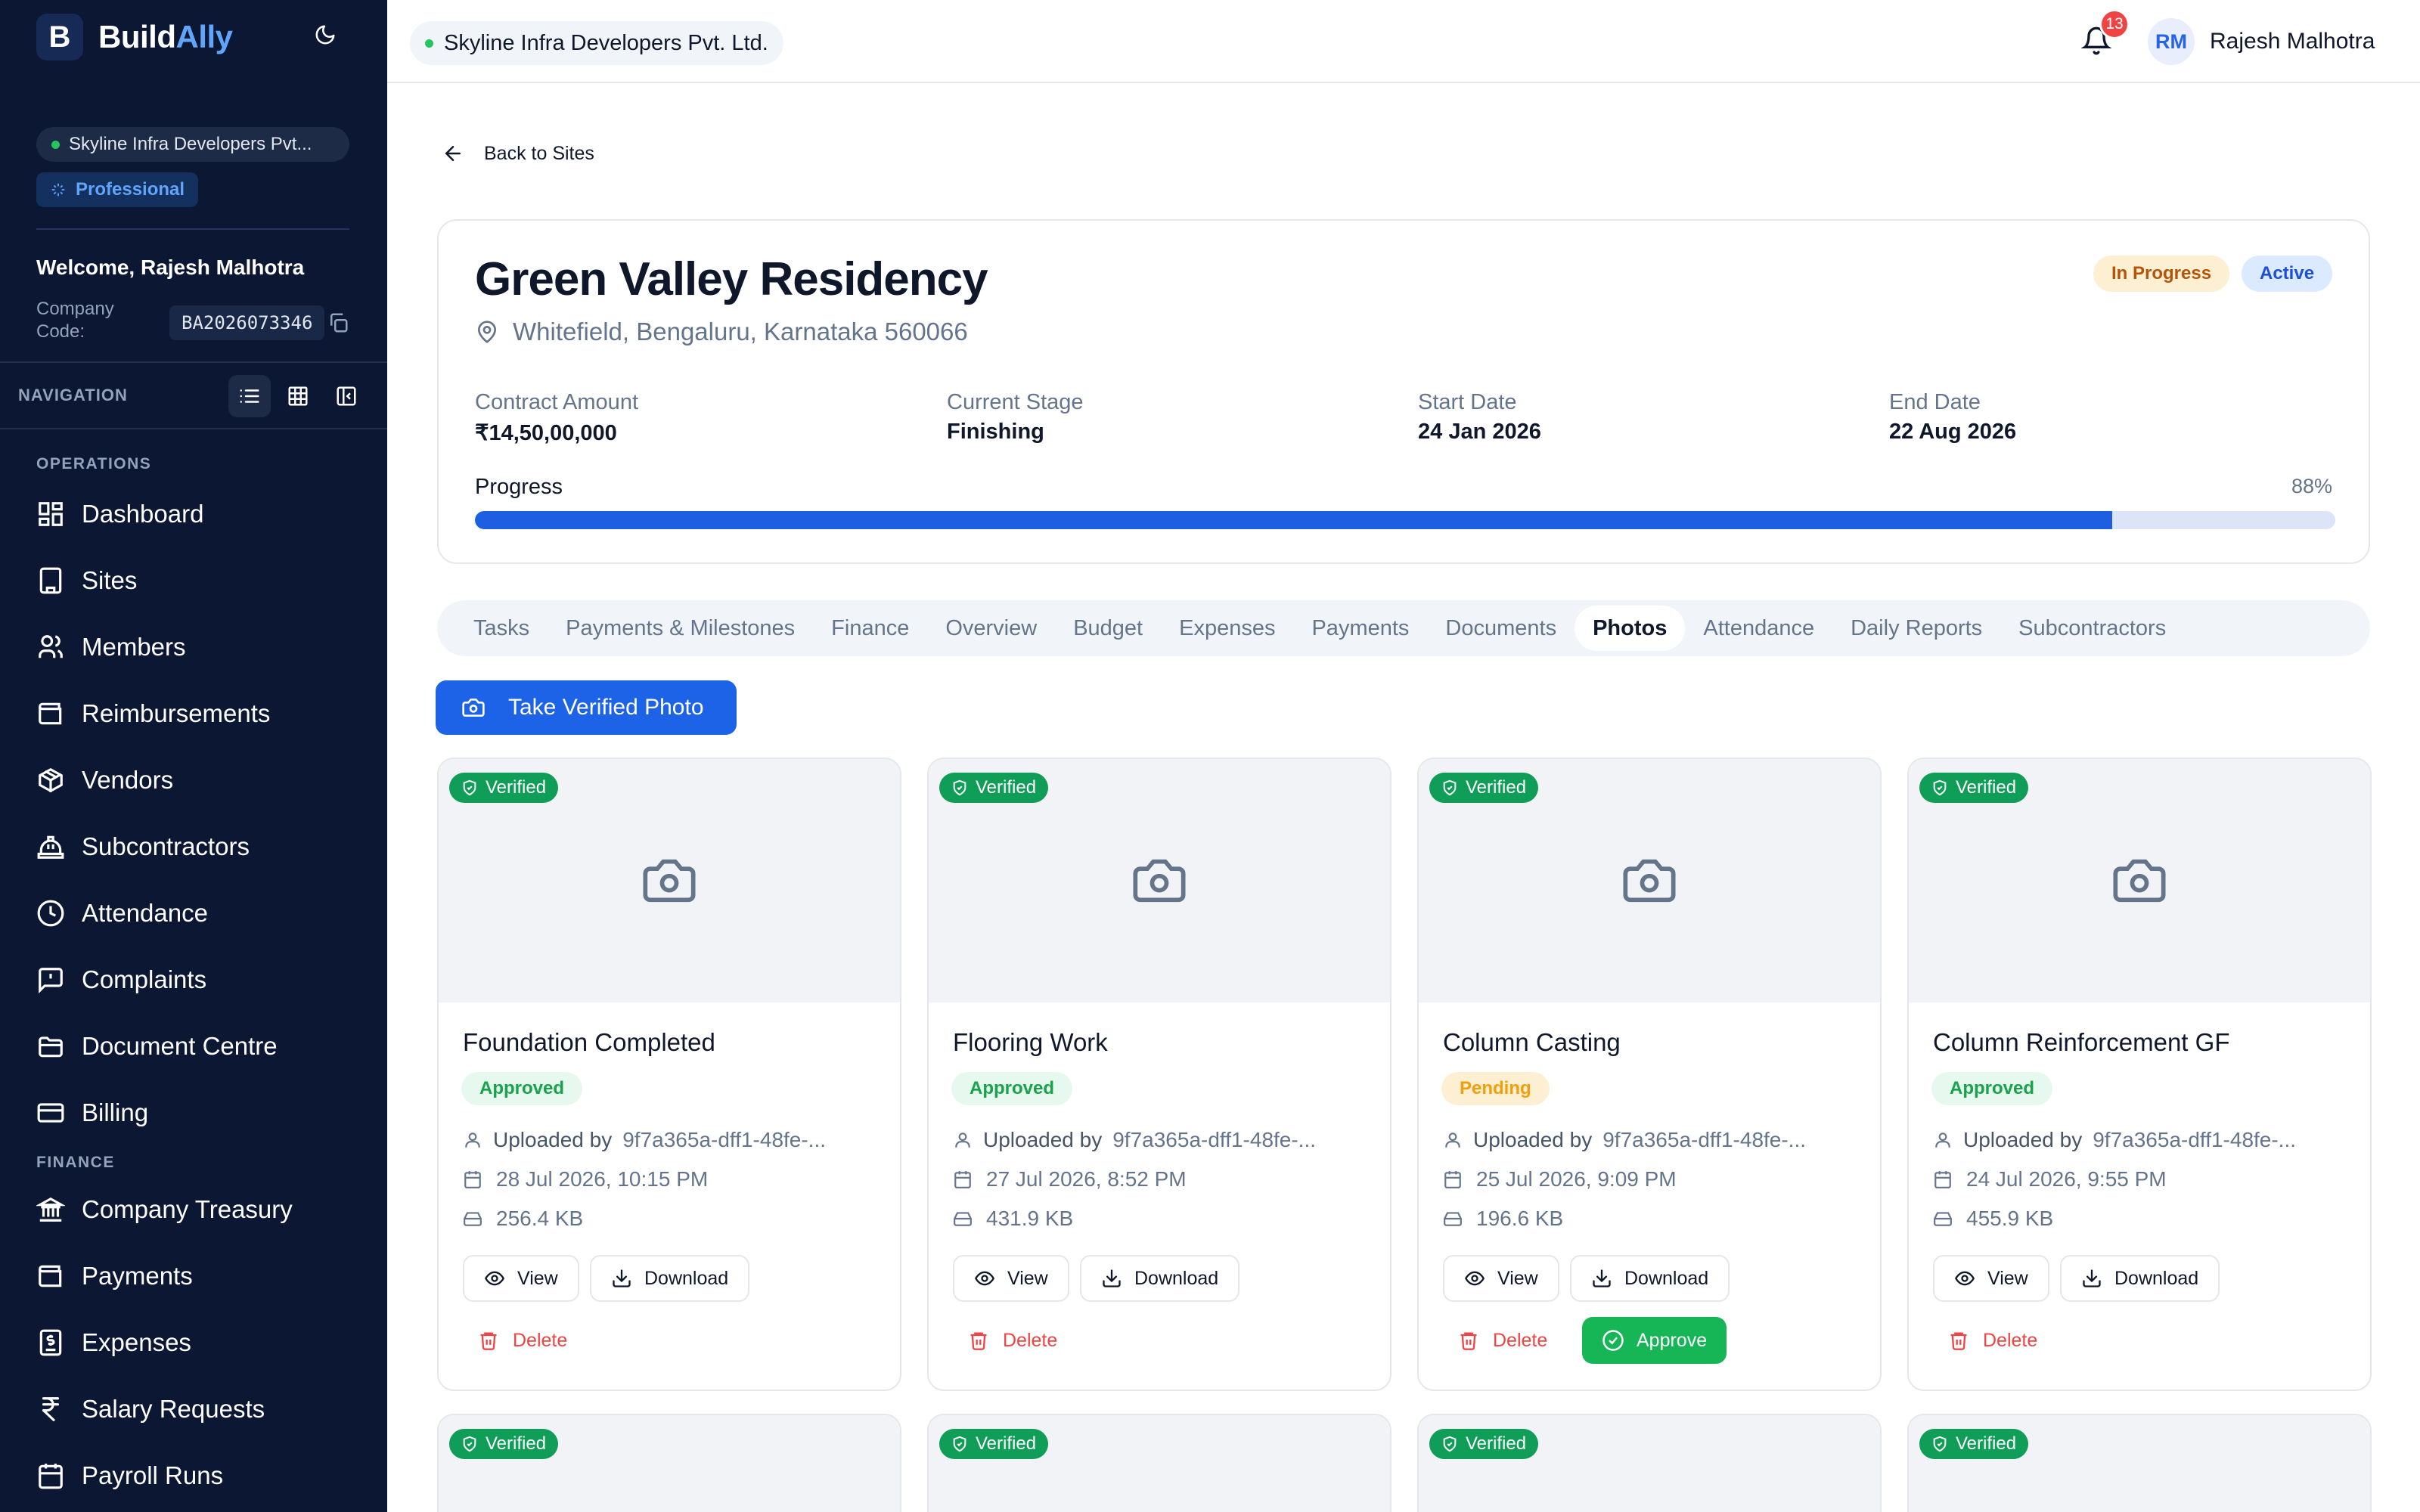 This screenshot has height=1512, width=2420. What do you see at coordinates (198, 514) in the screenshot?
I see `nav-item-dashboard: Dashboard` at bounding box center [198, 514].